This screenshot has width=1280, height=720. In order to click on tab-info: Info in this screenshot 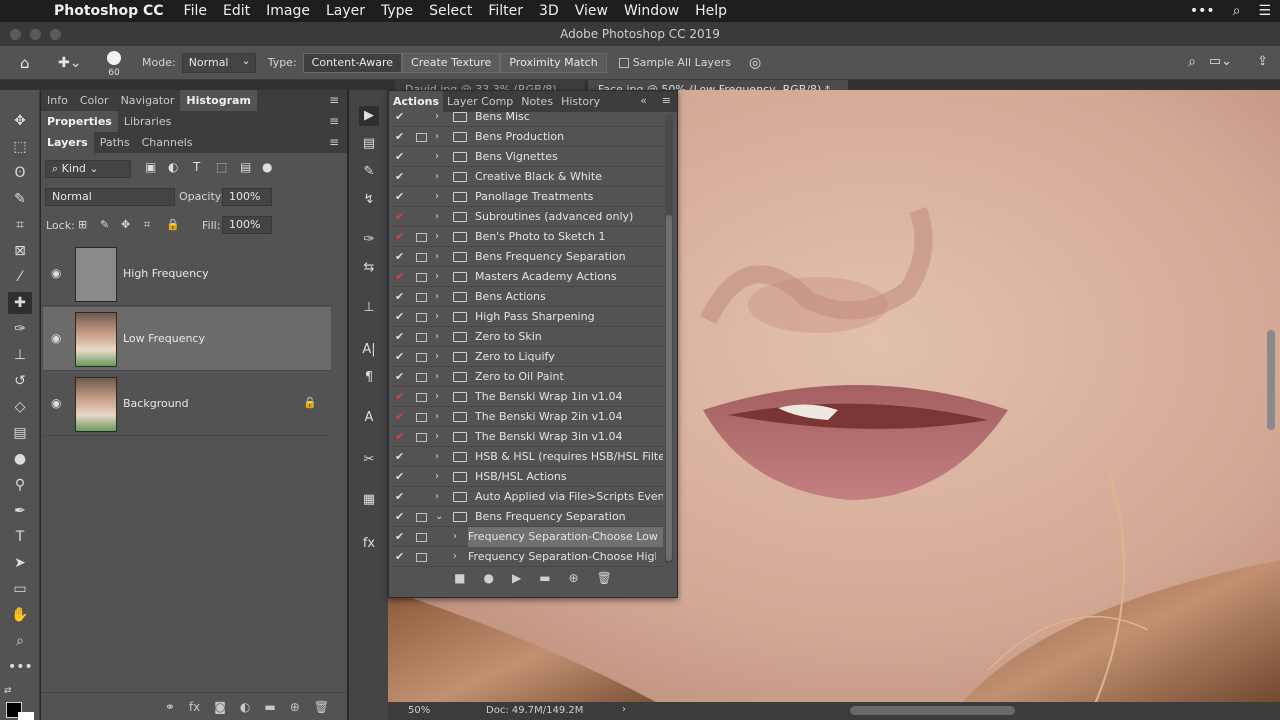, I will do `click(57, 100)`.